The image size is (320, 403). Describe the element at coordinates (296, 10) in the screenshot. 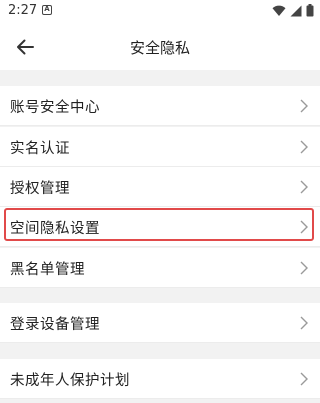

I see `signal-icon` at that location.